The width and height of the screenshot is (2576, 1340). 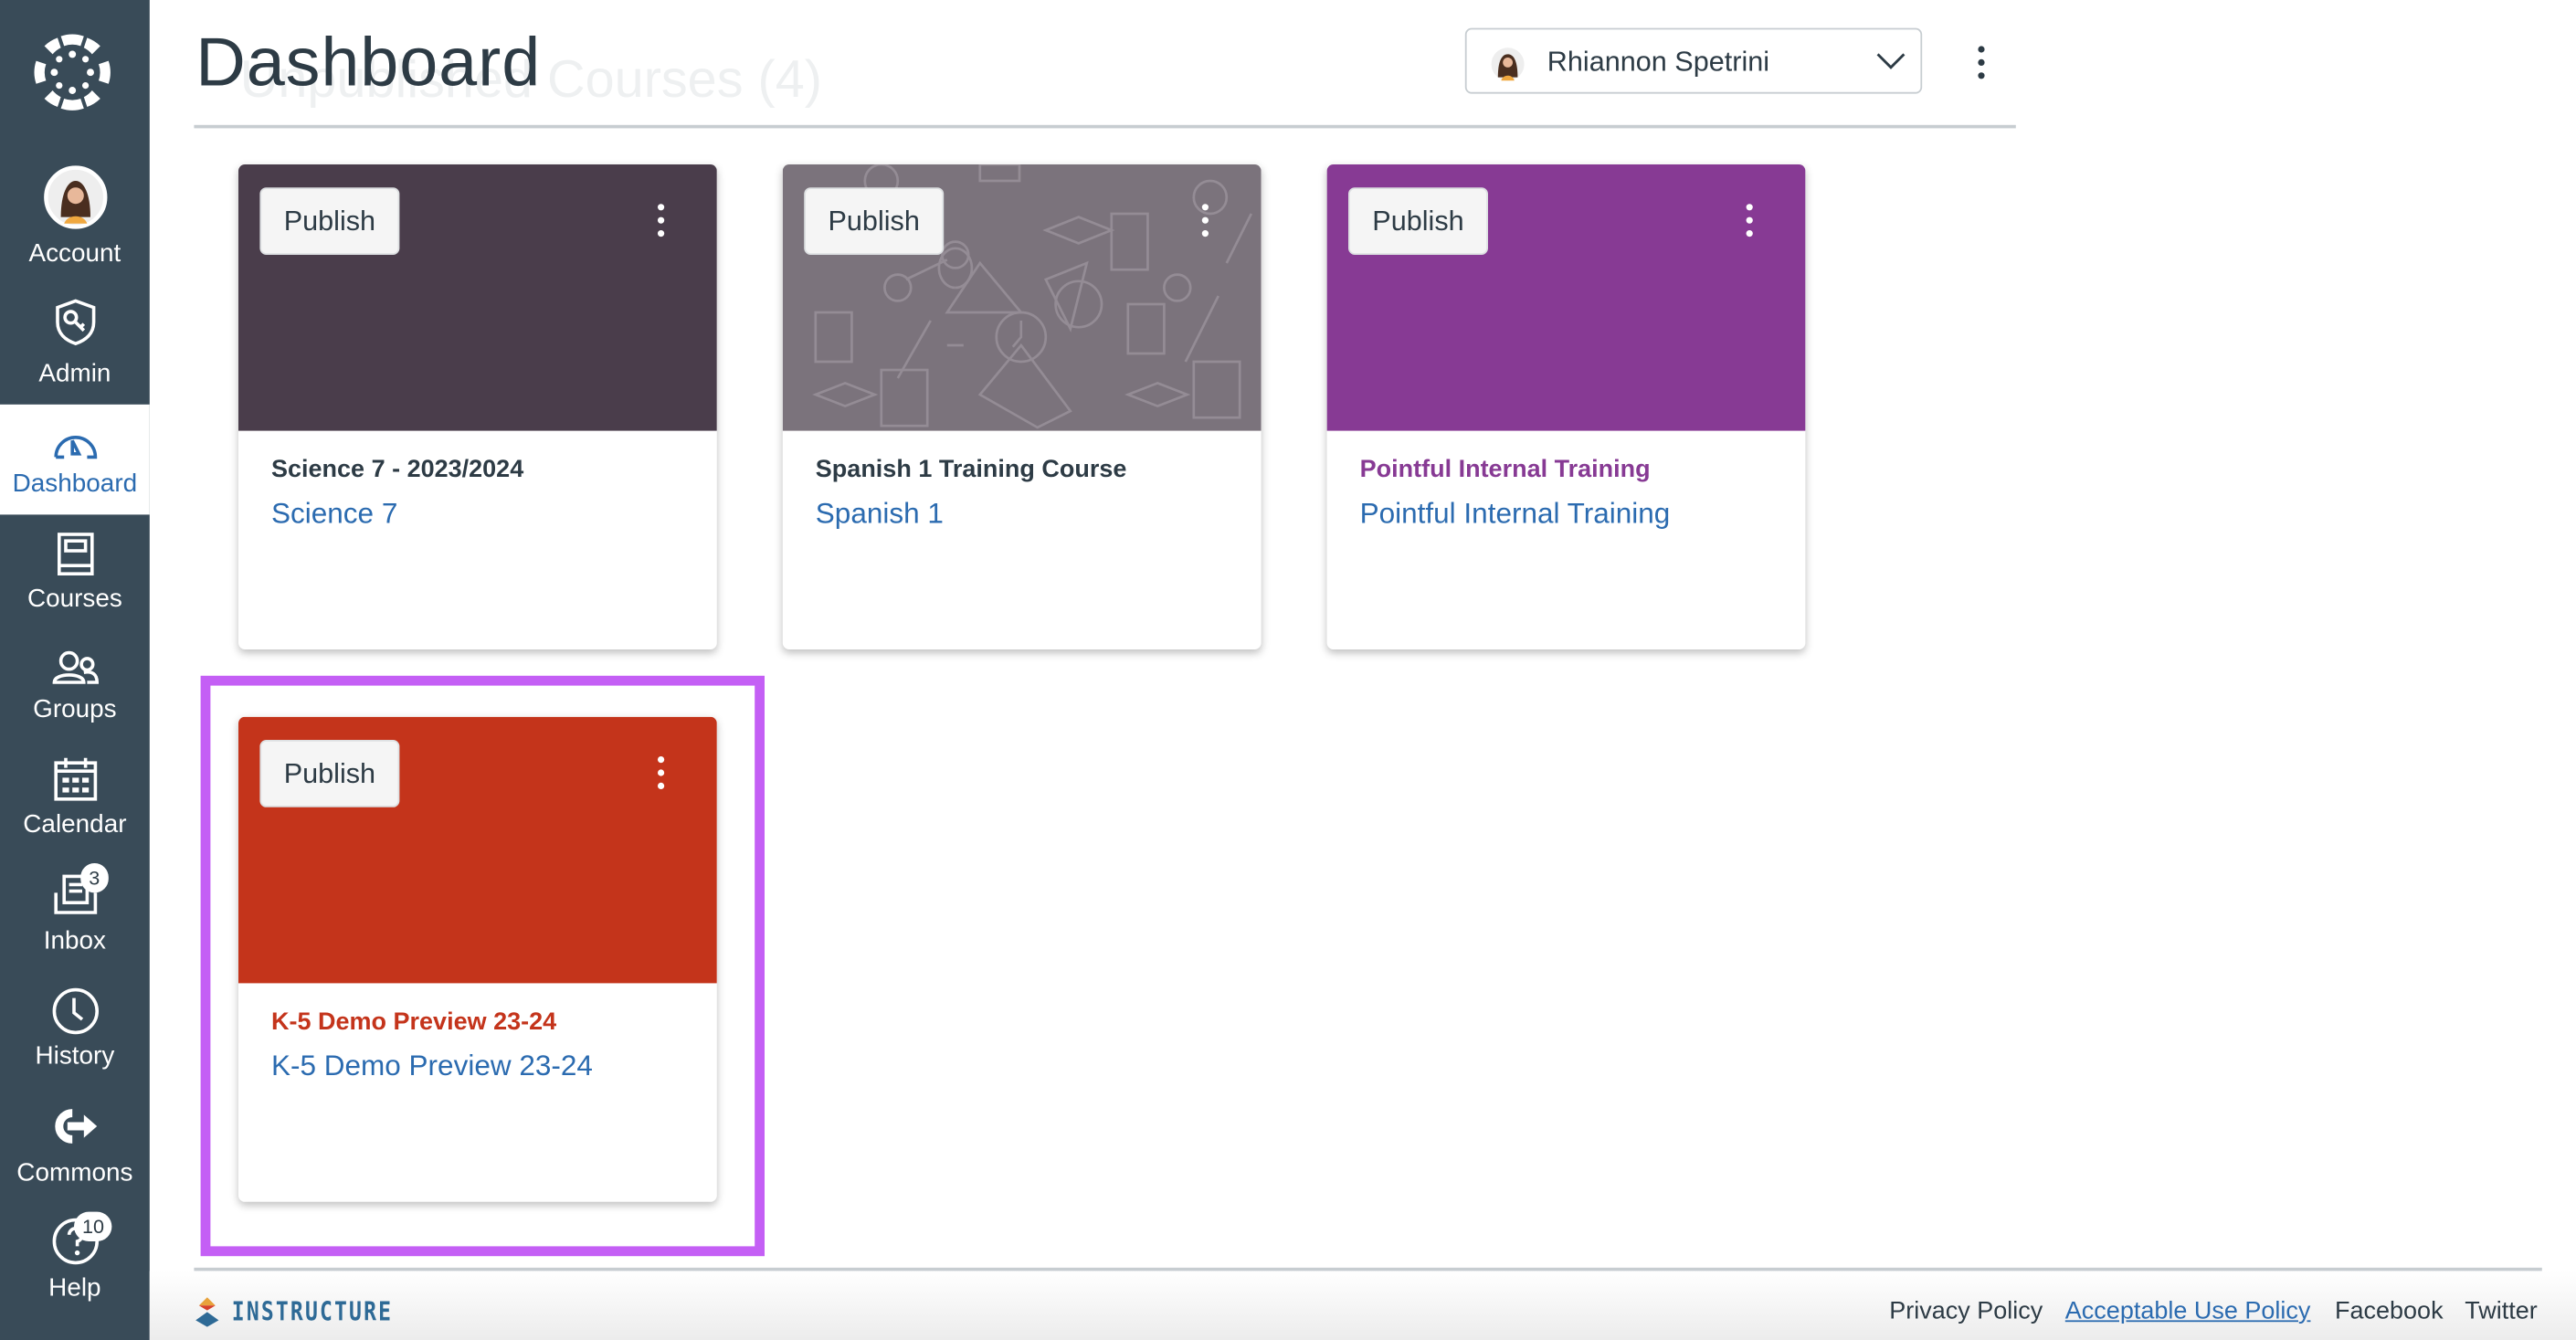 I want to click on sidebar-item-history: History, so click(x=75, y=1033).